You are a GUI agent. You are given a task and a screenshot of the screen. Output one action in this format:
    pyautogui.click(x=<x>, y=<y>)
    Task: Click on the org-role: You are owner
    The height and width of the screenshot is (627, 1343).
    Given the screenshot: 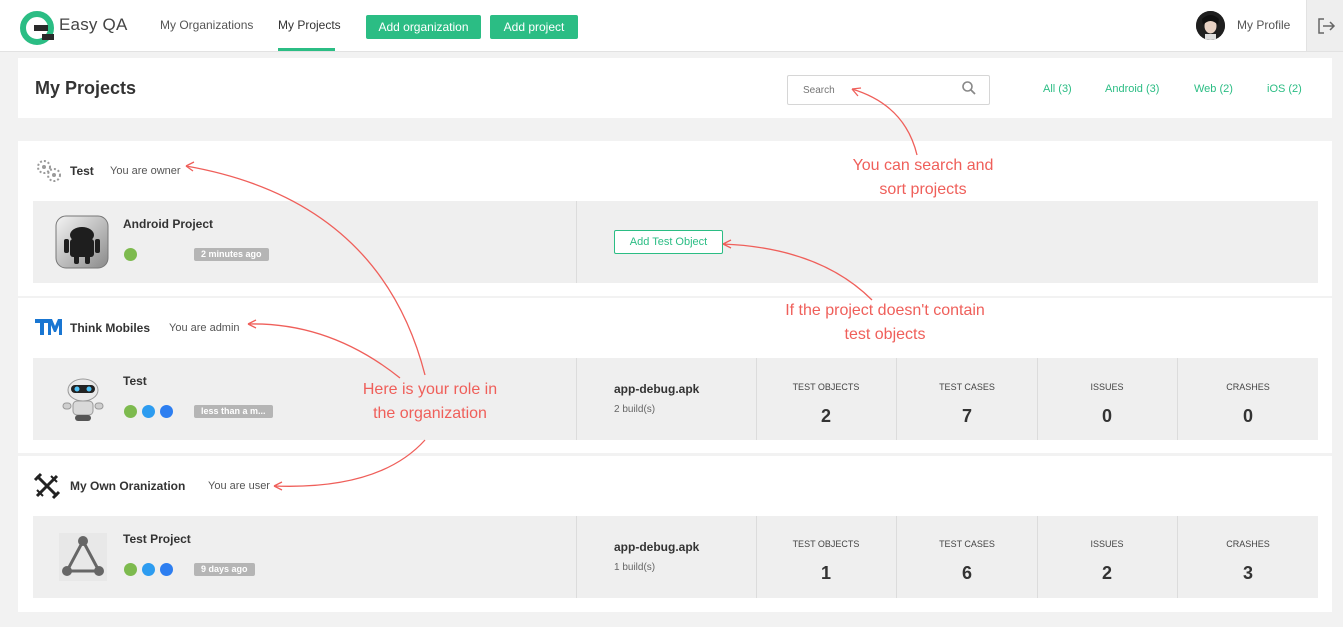 What is the action you would take?
    pyautogui.click(x=145, y=171)
    